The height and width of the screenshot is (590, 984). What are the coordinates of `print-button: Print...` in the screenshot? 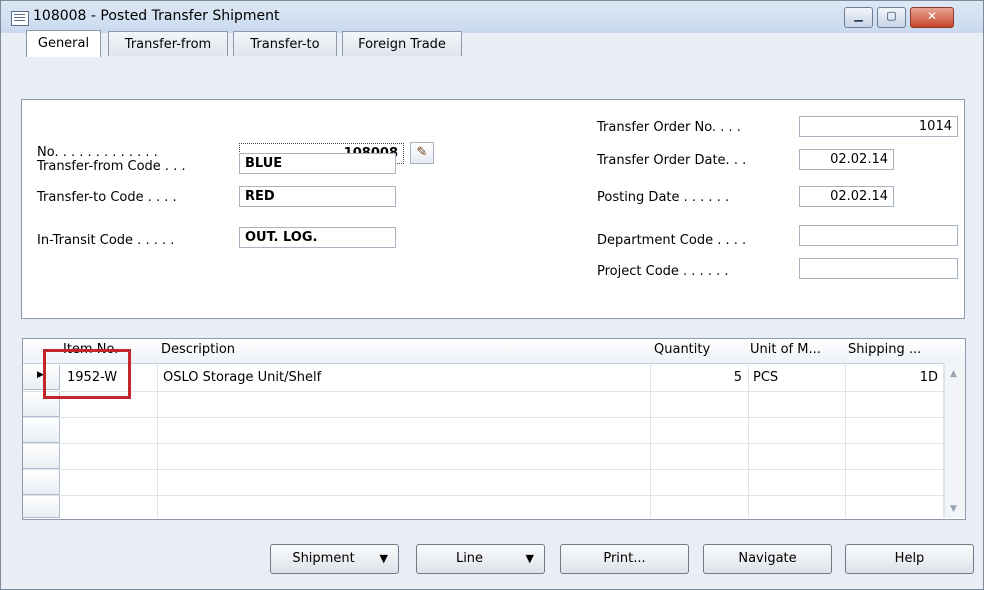 It's located at (624, 559).